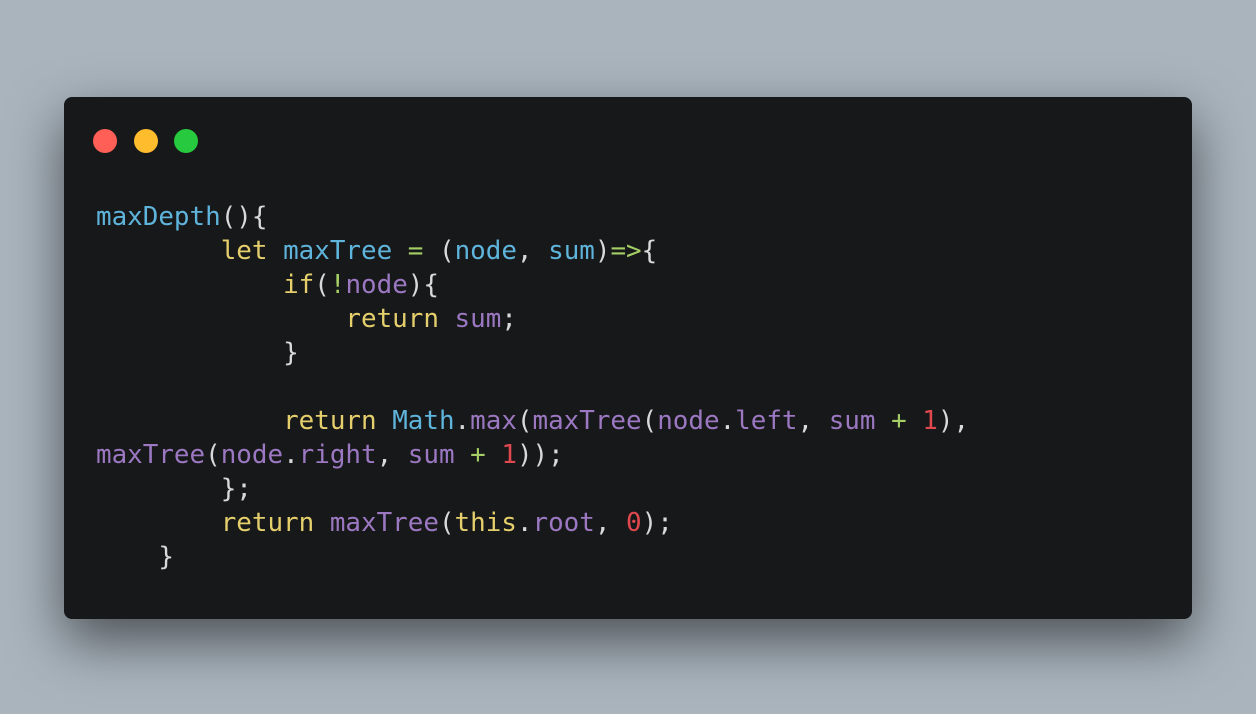  Describe the element at coordinates (509, 319) in the screenshot. I see `code-token: ;` at that location.